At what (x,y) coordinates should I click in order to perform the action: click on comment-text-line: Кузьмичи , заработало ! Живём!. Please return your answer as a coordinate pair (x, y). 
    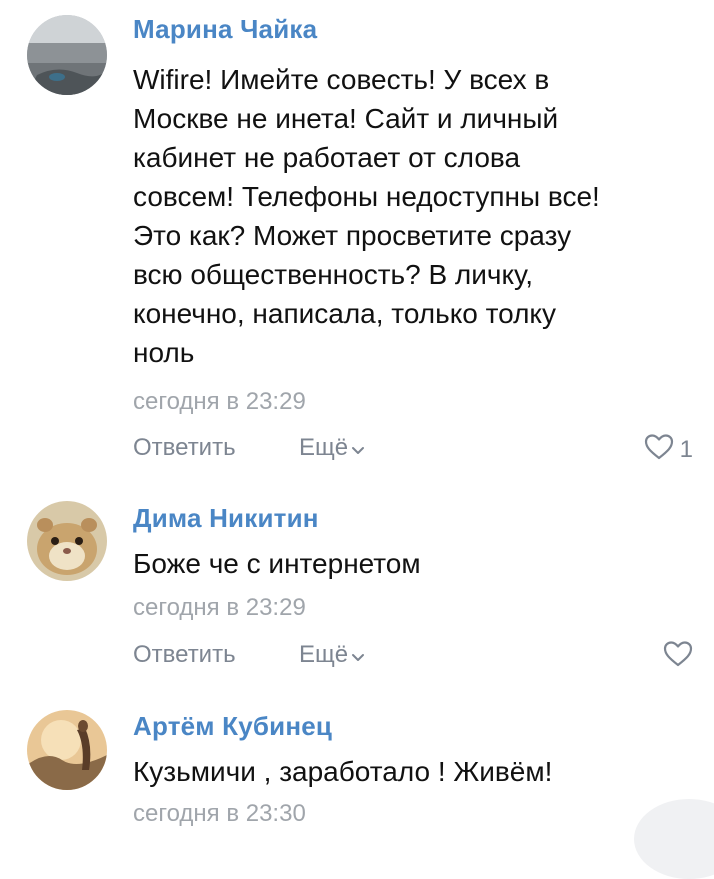
    Looking at the image, I should click on (413, 771).